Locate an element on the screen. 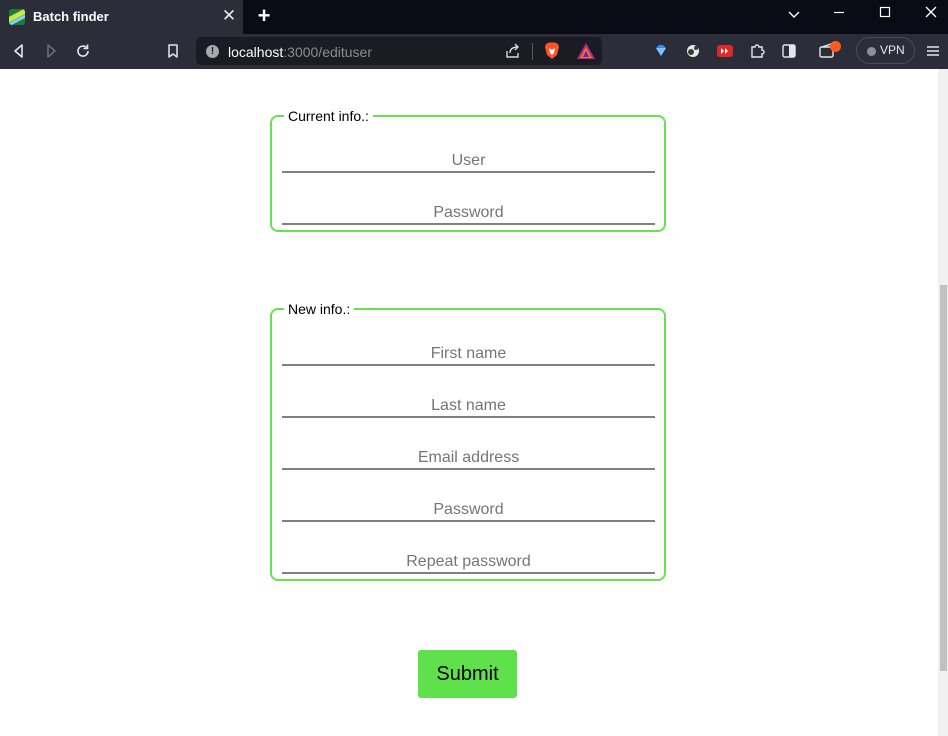 The height and width of the screenshot is (736, 948). brave-rewards-icon is located at coordinates (586, 53).